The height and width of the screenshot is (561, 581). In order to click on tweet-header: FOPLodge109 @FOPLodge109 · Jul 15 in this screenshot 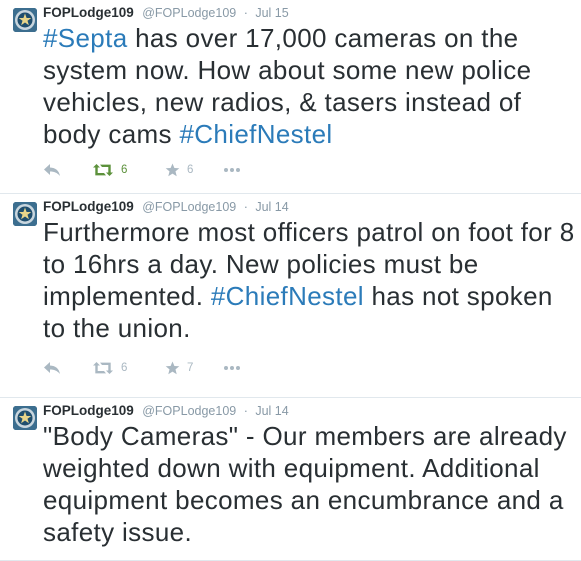, I will do `click(166, 13)`.